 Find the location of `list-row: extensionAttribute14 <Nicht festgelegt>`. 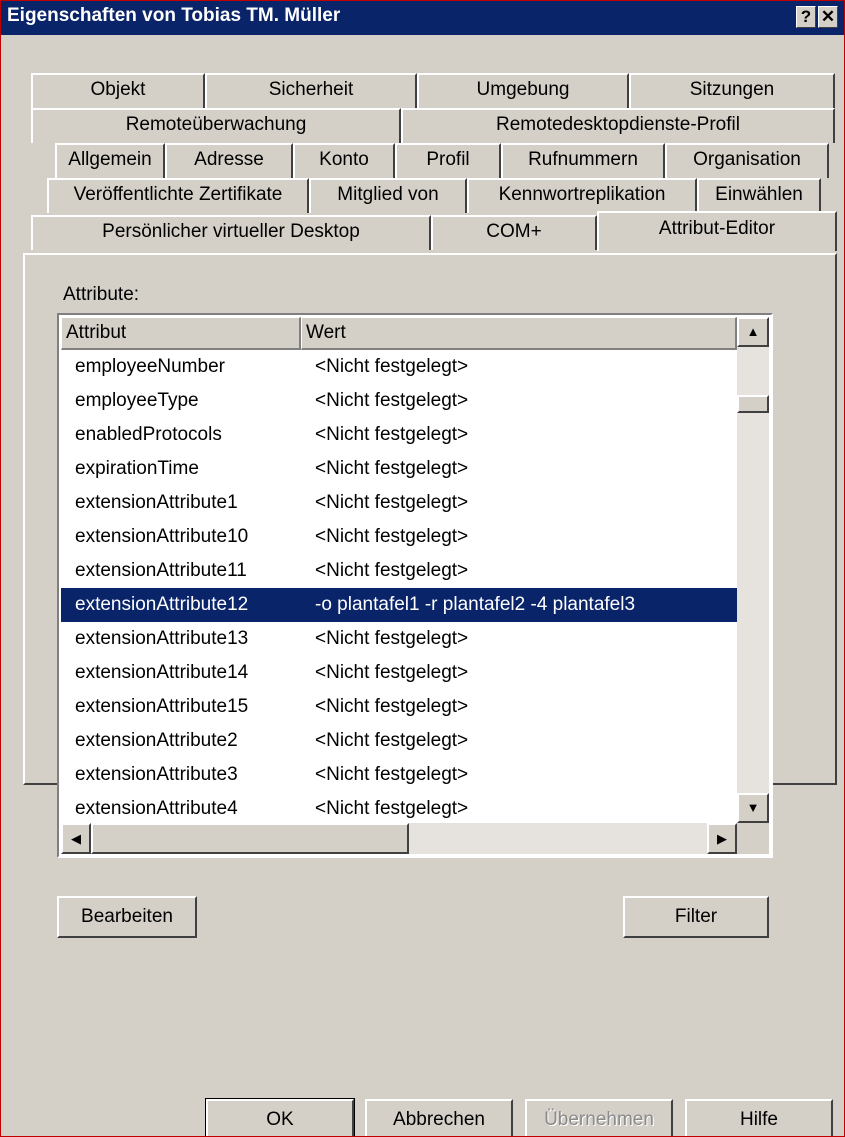

list-row: extensionAttribute14 <Nicht festgelegt> is located at coordinates (399, 673).